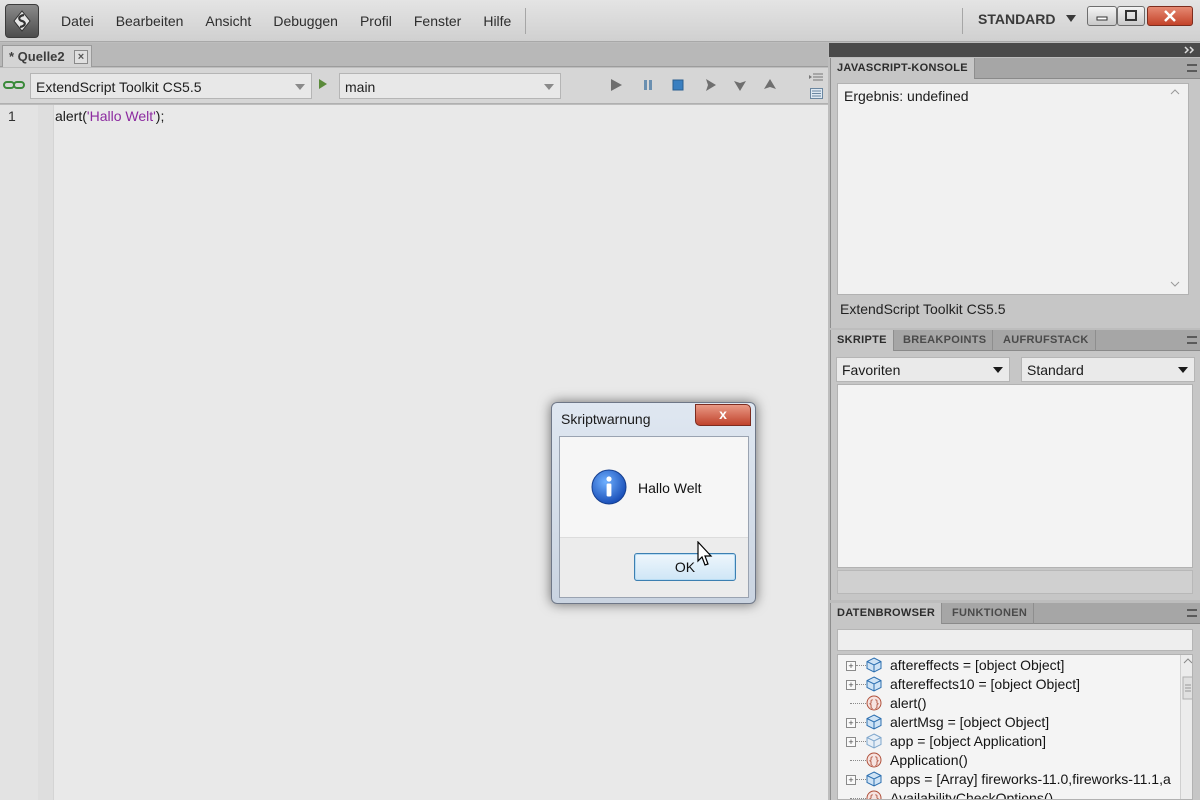  What do you see at coordinates (305, 21) in the screenshot?
I see `menu-debuggen: Debuggen` at bounding box center [305, 21].